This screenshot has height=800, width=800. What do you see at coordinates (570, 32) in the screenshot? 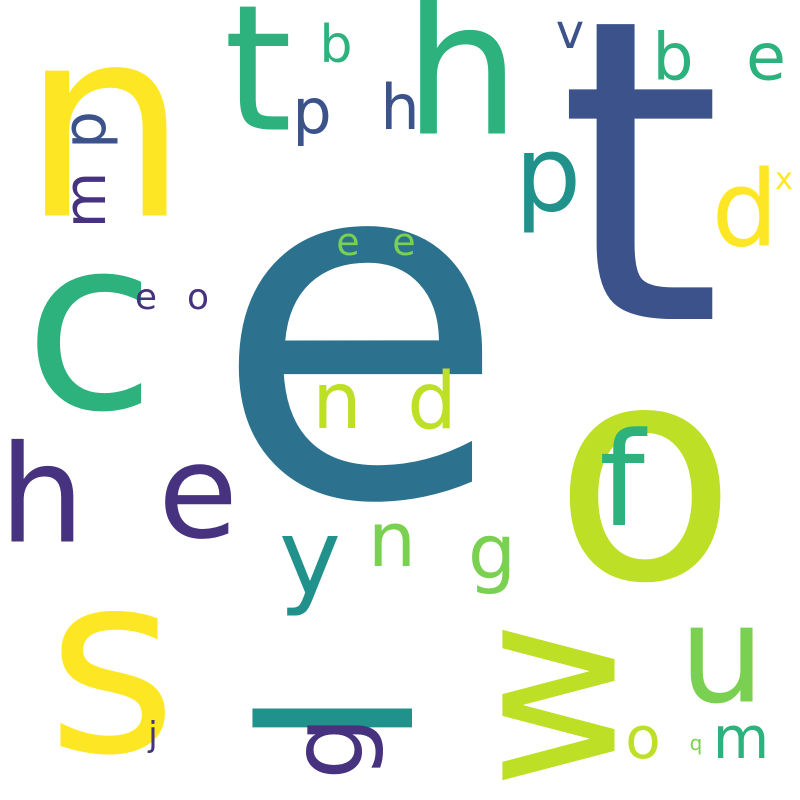
I see `word-v: v` at bounding box center [570, 32].